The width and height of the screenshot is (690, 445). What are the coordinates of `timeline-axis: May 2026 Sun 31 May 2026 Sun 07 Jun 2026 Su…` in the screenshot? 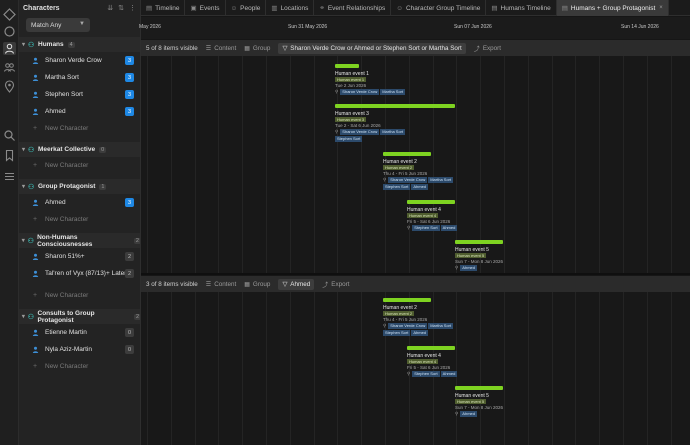 It's located at (414, 28).